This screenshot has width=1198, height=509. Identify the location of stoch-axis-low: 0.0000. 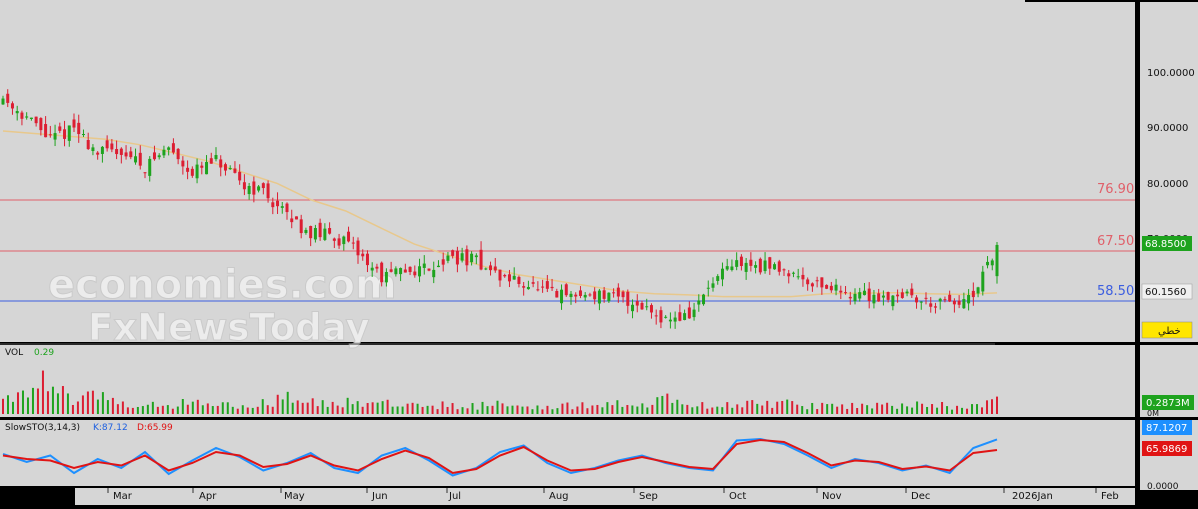
(1163, 487).